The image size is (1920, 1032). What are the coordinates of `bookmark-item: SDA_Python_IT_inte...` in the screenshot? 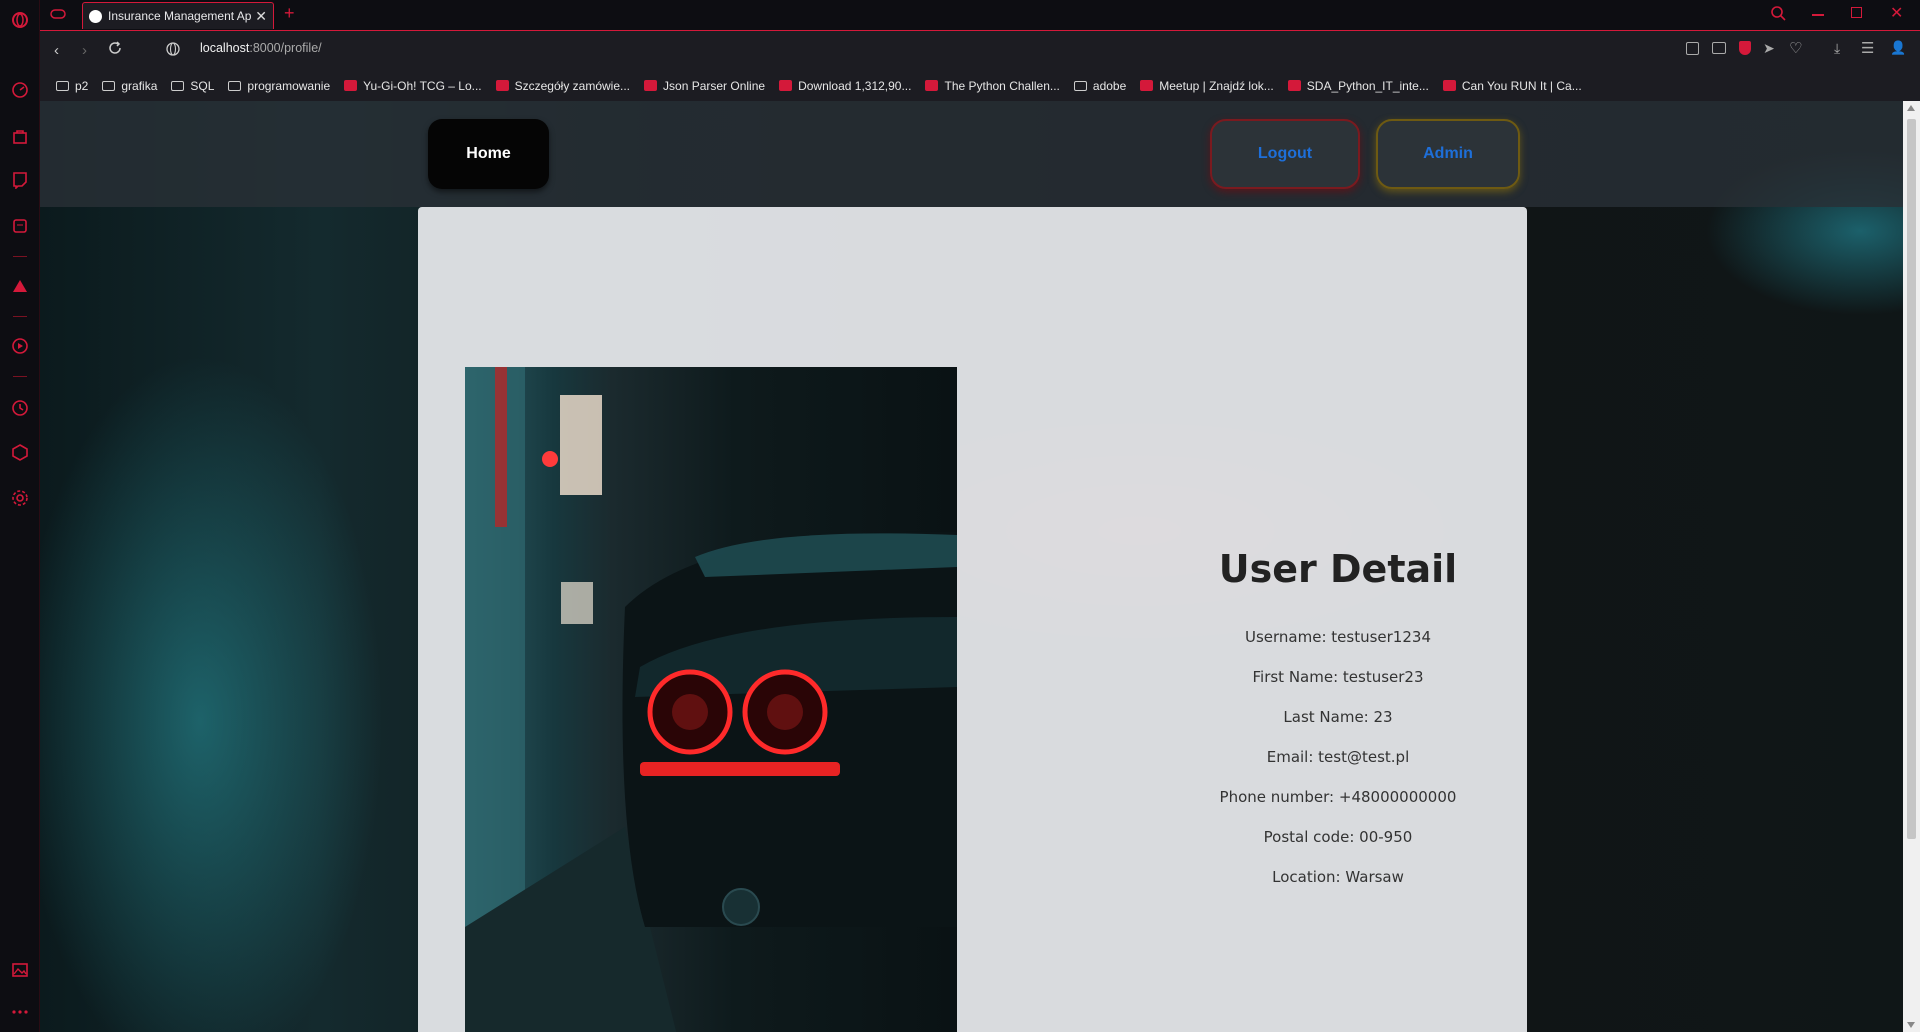 It's located at (1358, 85).